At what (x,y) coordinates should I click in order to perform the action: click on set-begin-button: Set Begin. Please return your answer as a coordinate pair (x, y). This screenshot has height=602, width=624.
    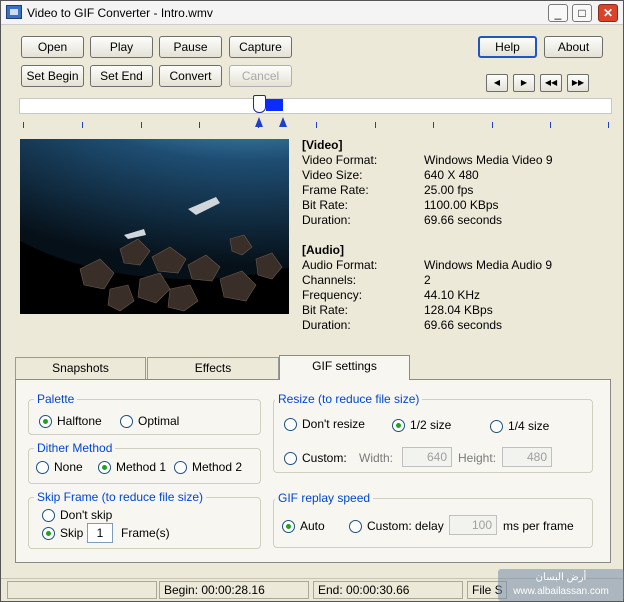
    Looking at the image, I should click on (52, 76).